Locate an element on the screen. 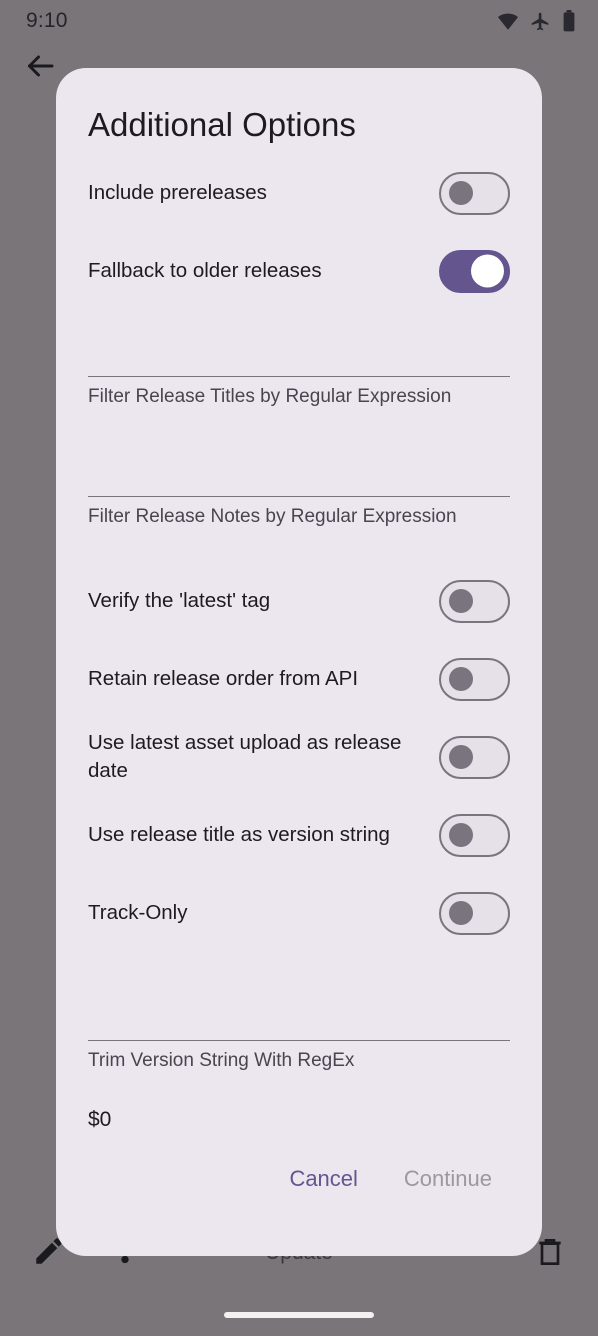 The height and width of the screenshot is (1336, 598). wifi-icon is located at coordinates (508, 21).